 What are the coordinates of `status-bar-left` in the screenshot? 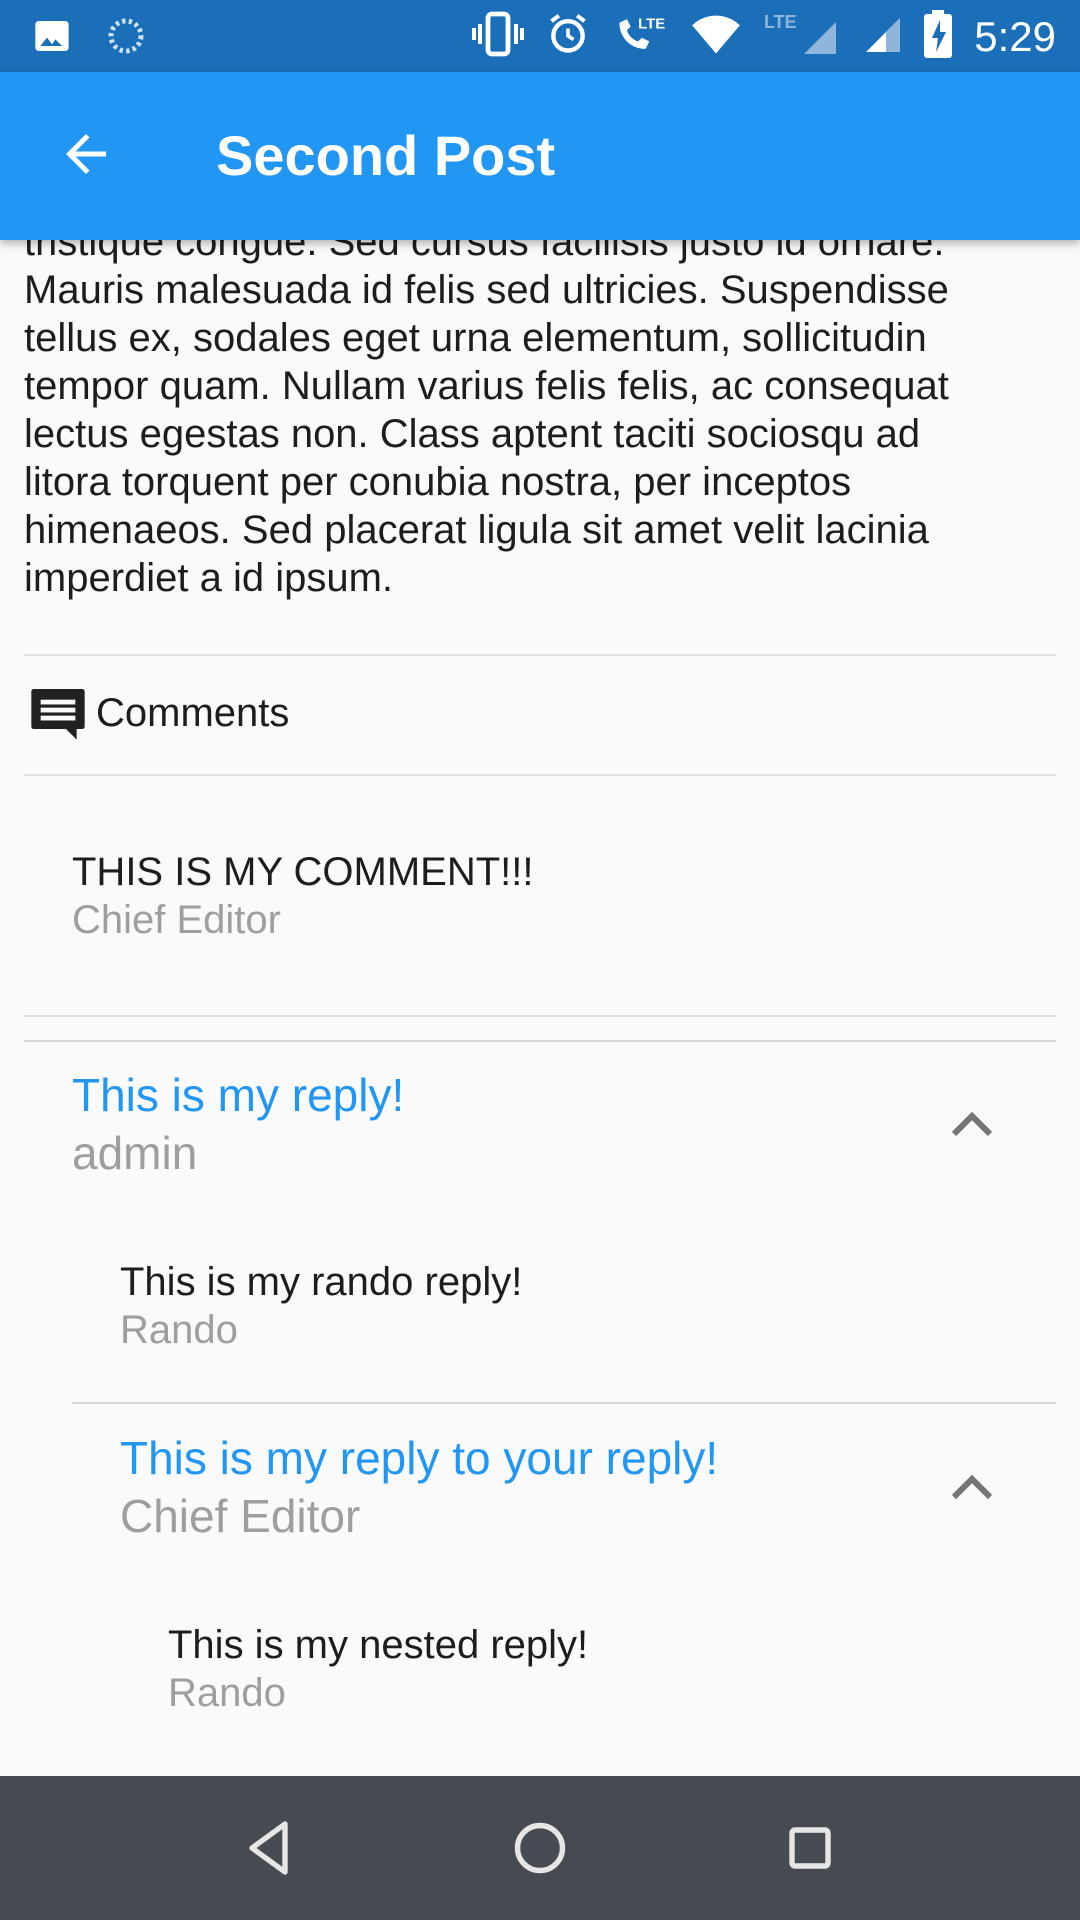 It's located at (89, 38).